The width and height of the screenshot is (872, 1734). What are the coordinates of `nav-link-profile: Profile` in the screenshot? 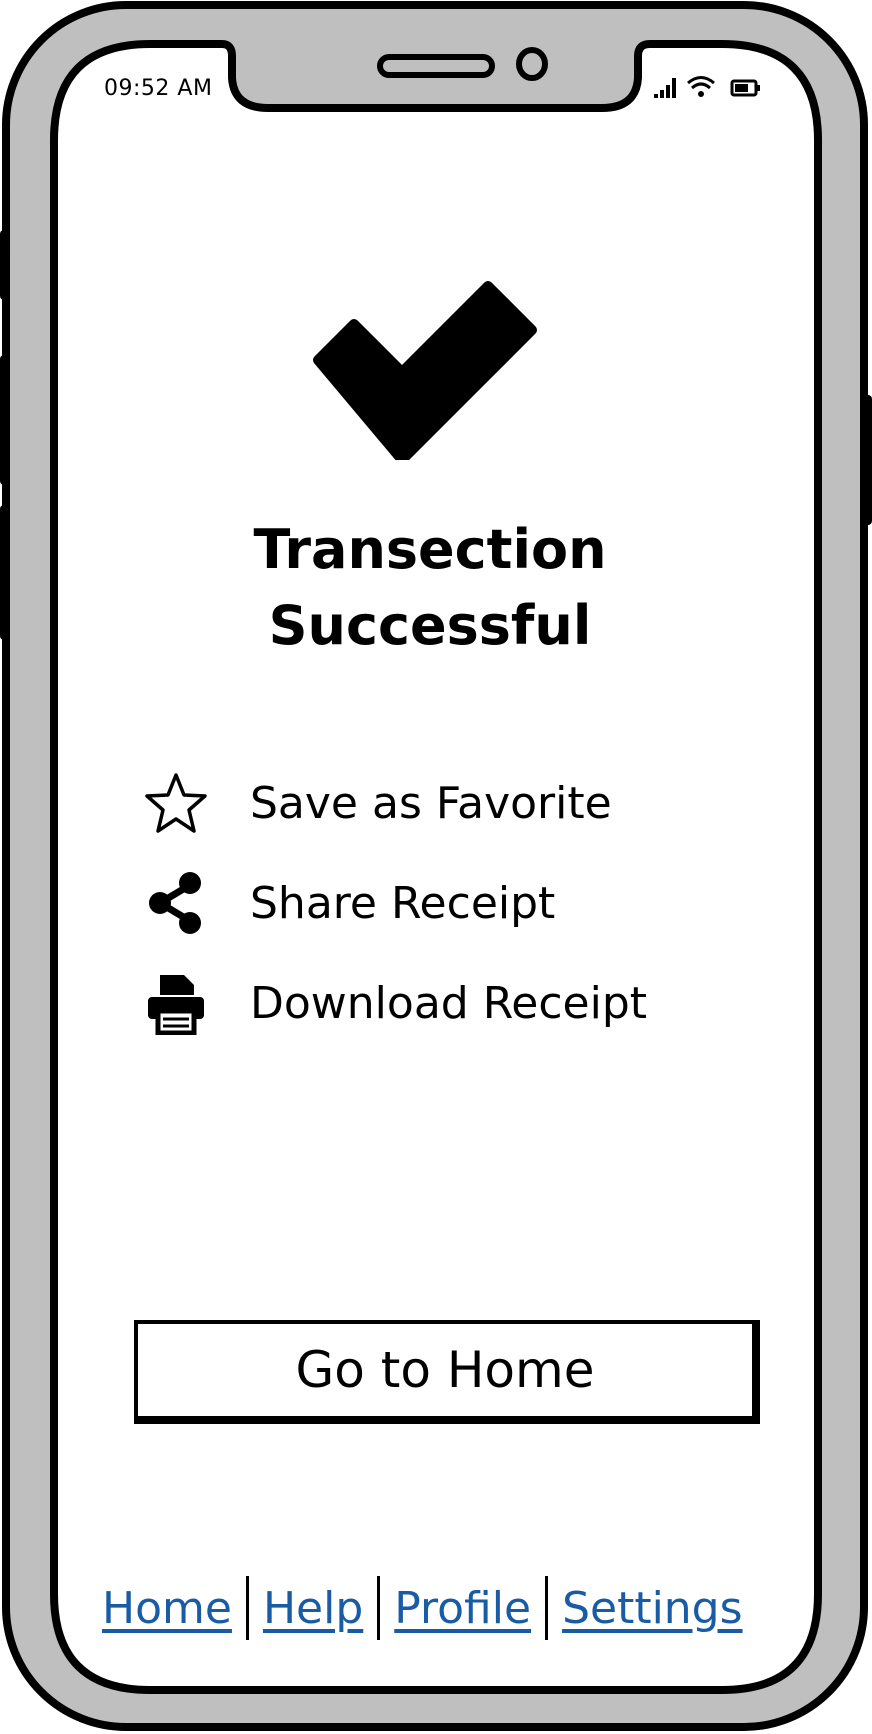 It's located at (462, 1608).